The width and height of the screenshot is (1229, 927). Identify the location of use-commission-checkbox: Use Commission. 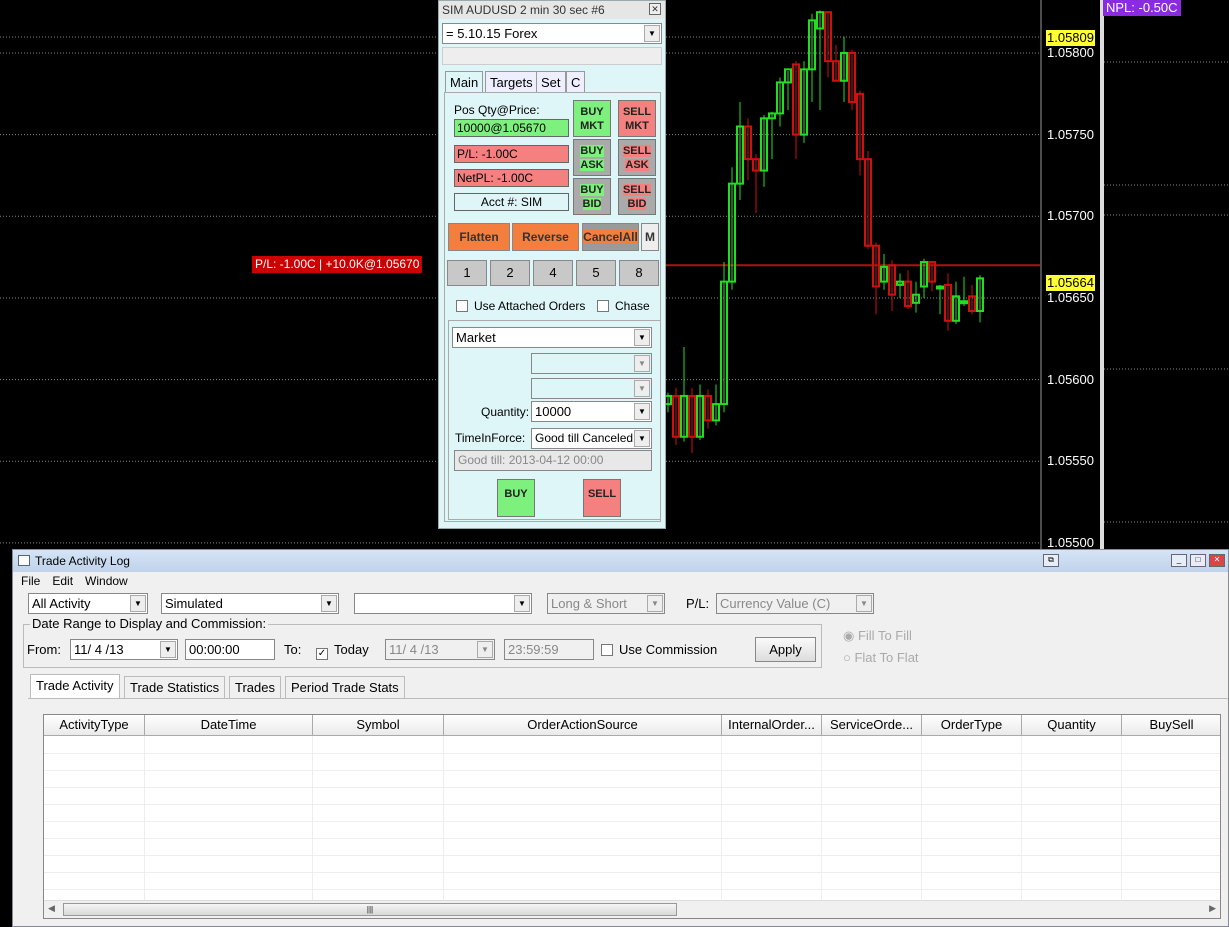
(659, 649).